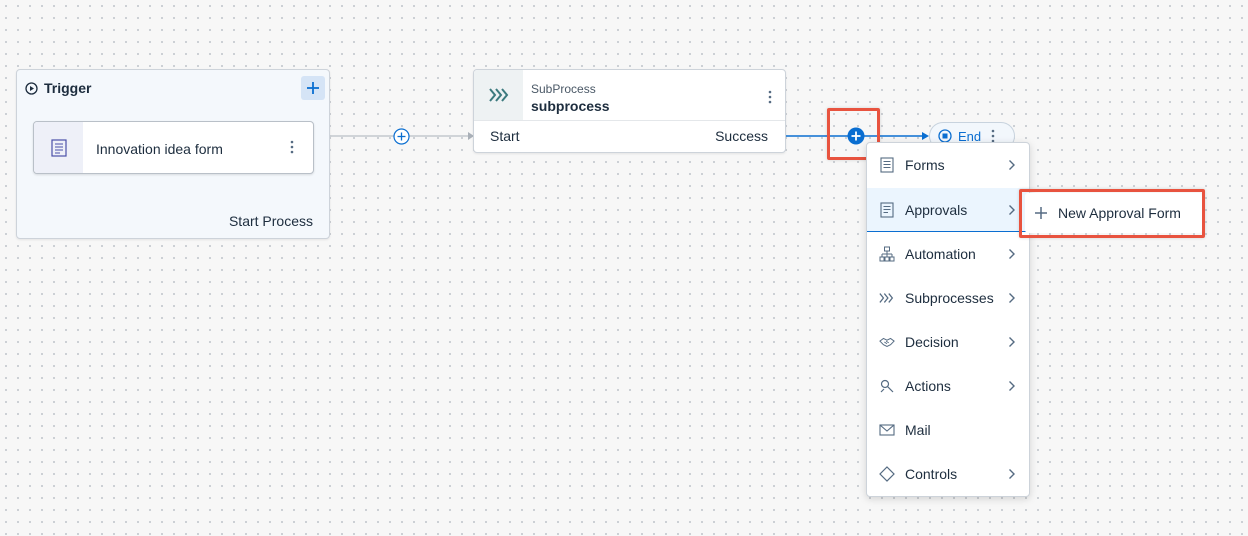 Image resolution: width=1248 pixels, height=536 pixels. What do you see at coordinates (931, 474) in the screenshot?
I see `menu-item-label: Controls` at bounding box center [931, 474].